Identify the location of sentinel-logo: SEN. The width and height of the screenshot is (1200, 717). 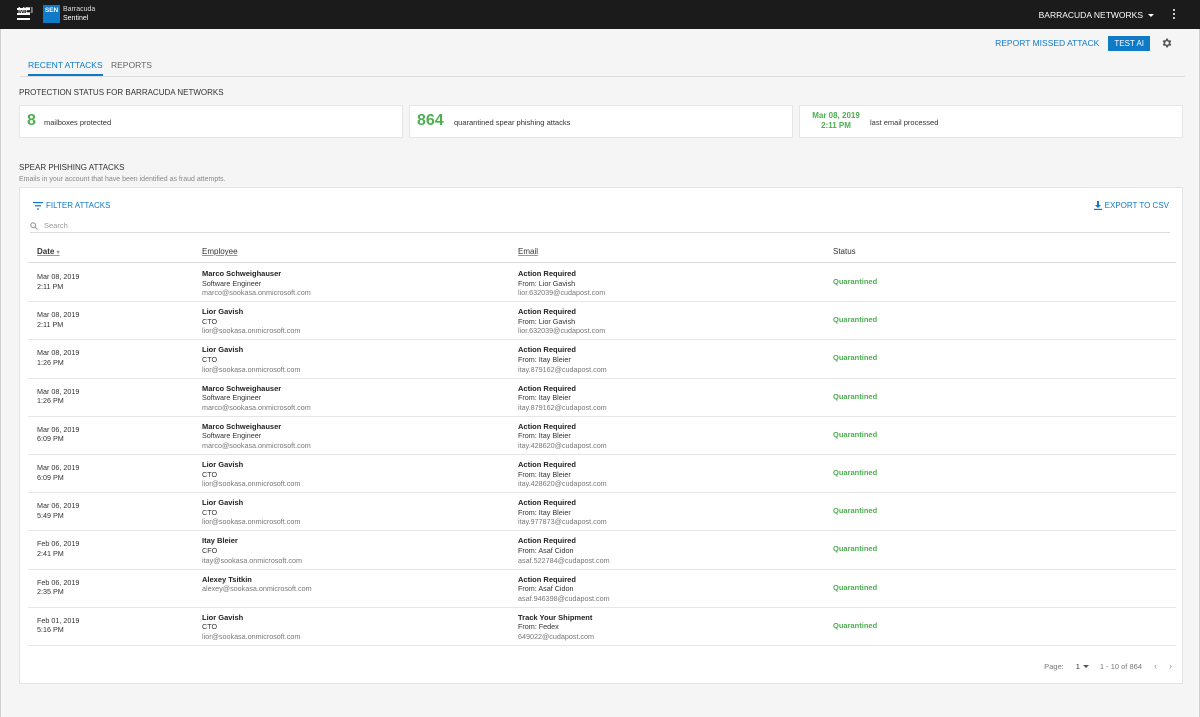
(51, 14).